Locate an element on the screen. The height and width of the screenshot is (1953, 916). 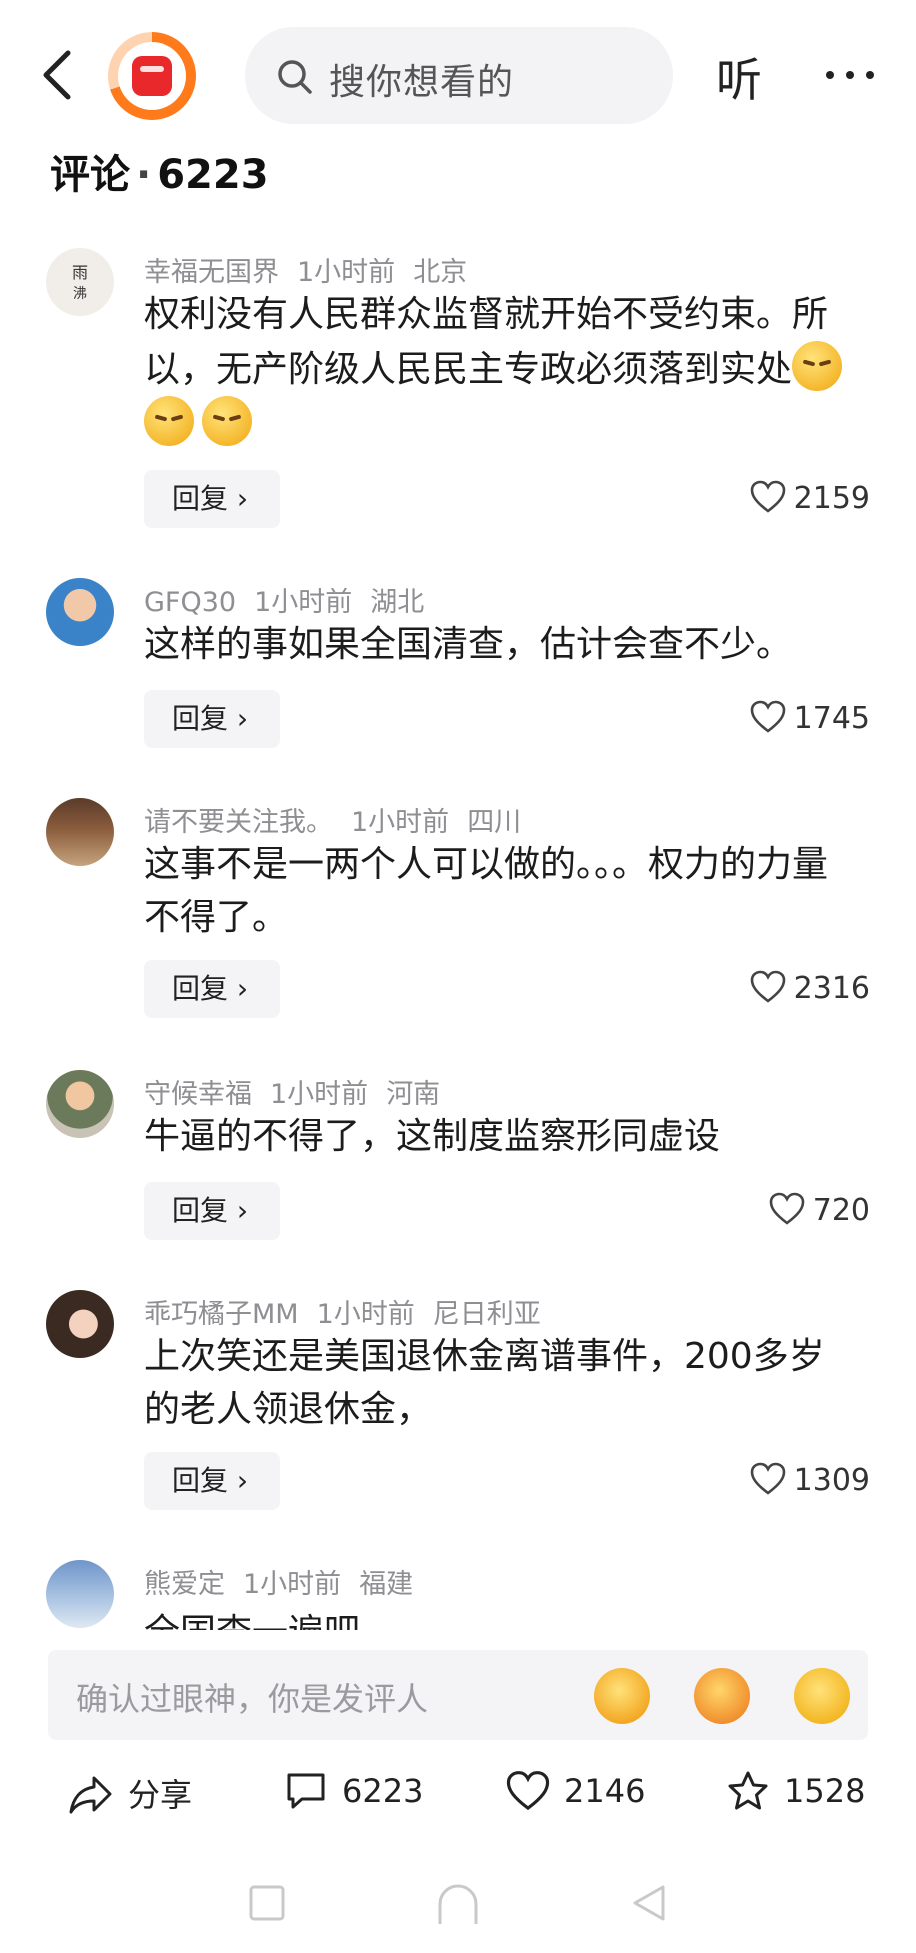
app-logo-icon is located at coordinates (152, 76).